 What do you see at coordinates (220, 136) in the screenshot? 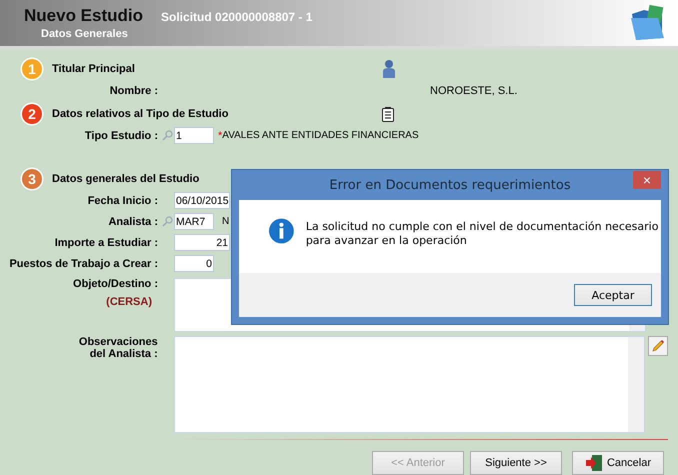
I see `required-mark: *` at bounding box center [220, 136].